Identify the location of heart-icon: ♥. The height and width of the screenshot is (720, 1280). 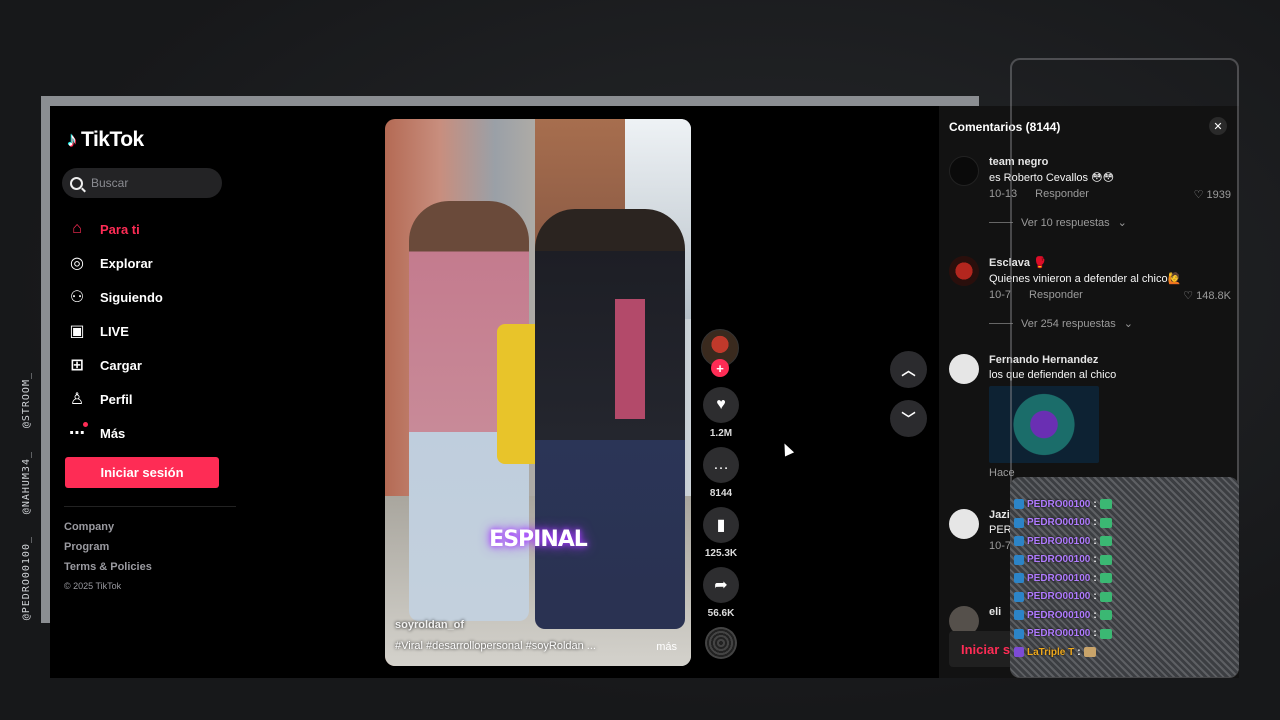
(721, 405).